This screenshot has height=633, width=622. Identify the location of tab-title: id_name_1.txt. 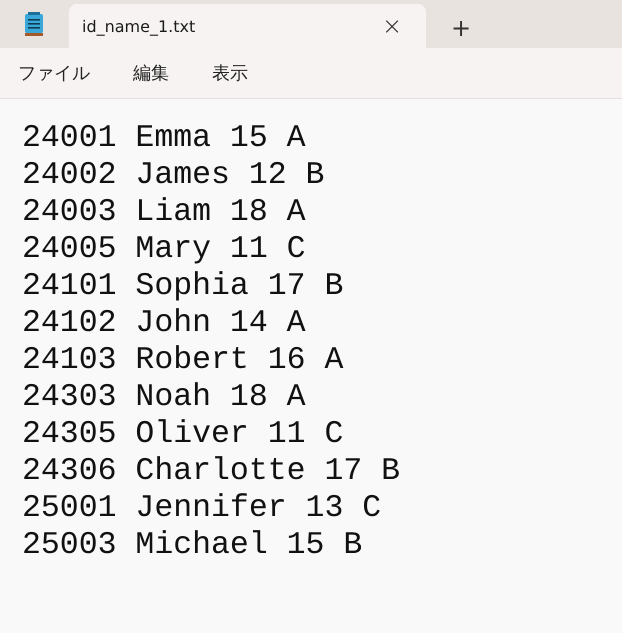
(139, 26).